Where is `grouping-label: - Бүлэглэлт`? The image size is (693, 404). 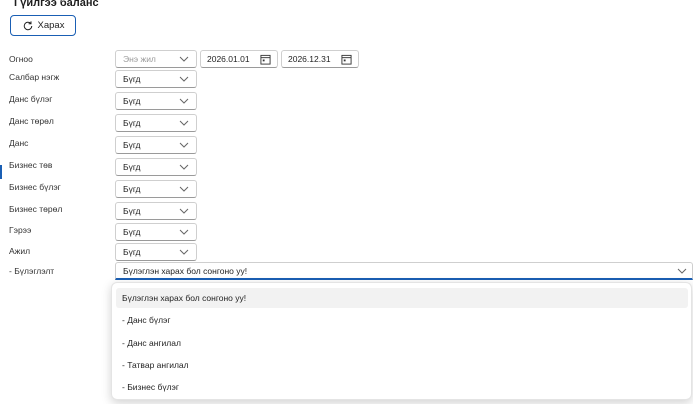 grouping-label: - Бүлэглэлт is located at coordinates (32, 271).